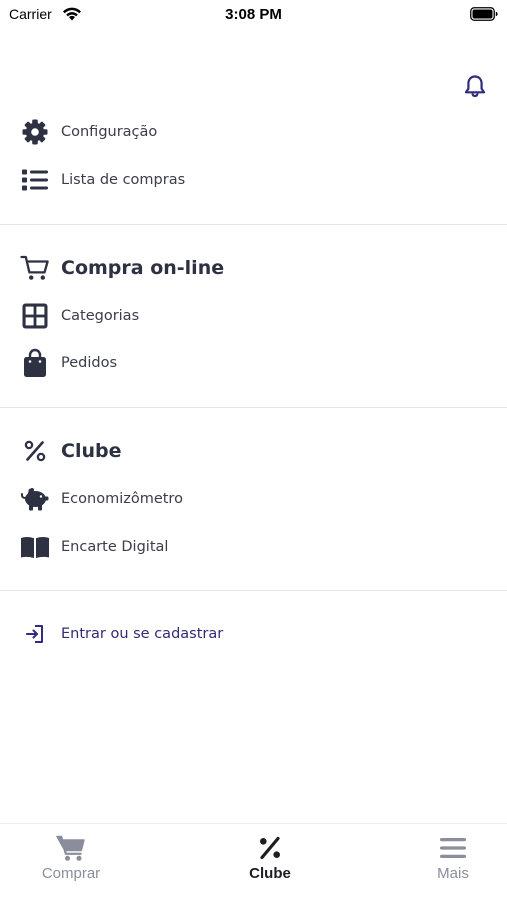 The width and height of the screenshot is (507, 900). What do you see at coordinates (143, 268) in the screenshot?
I see `section-title: Compra on-line` at bounding box center [143, 268].